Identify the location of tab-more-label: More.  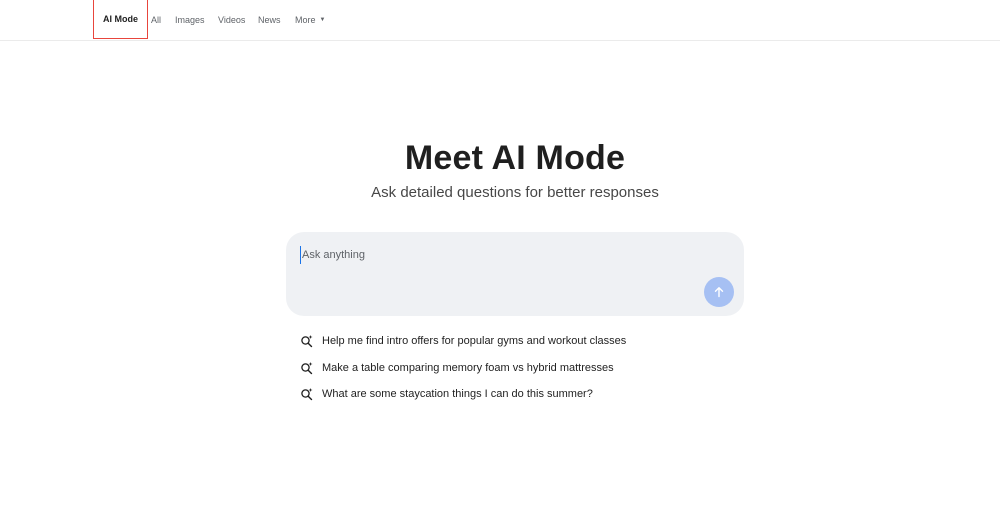
(305, 20).